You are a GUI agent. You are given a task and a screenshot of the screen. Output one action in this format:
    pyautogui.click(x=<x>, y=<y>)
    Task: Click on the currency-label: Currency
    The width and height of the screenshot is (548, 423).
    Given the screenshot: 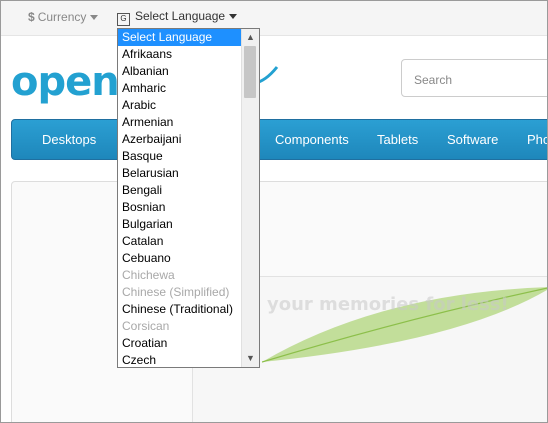 What is the action you would take?
    pyautogui.click(x=62, y=17)
    